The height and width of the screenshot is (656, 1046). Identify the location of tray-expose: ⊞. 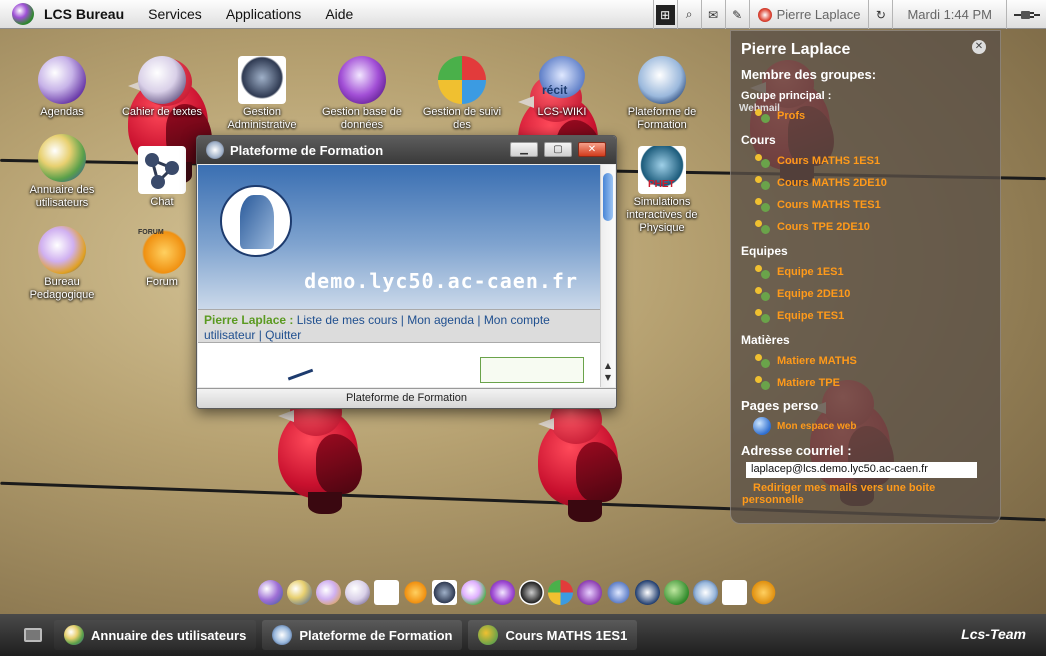
(664, 14).